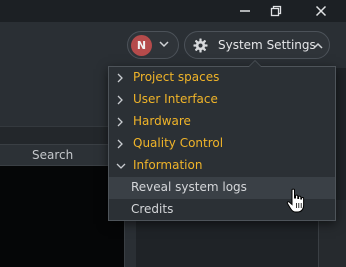 The image size is (346, 267). I want to click on restore-button, so click(276, 11).